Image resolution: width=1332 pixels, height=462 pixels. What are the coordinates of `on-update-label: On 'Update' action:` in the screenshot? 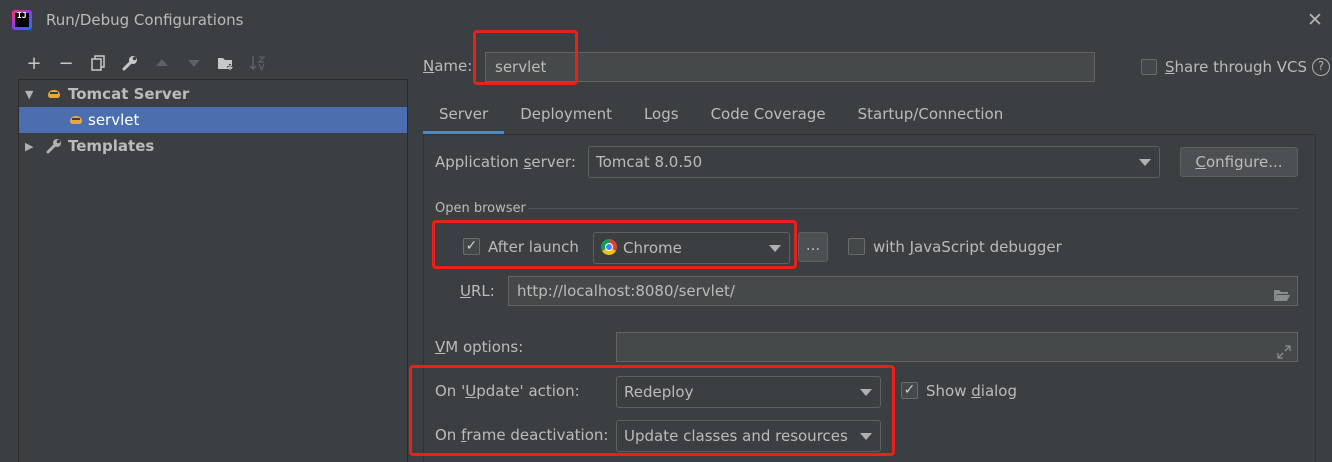 It's located at (507, 391).